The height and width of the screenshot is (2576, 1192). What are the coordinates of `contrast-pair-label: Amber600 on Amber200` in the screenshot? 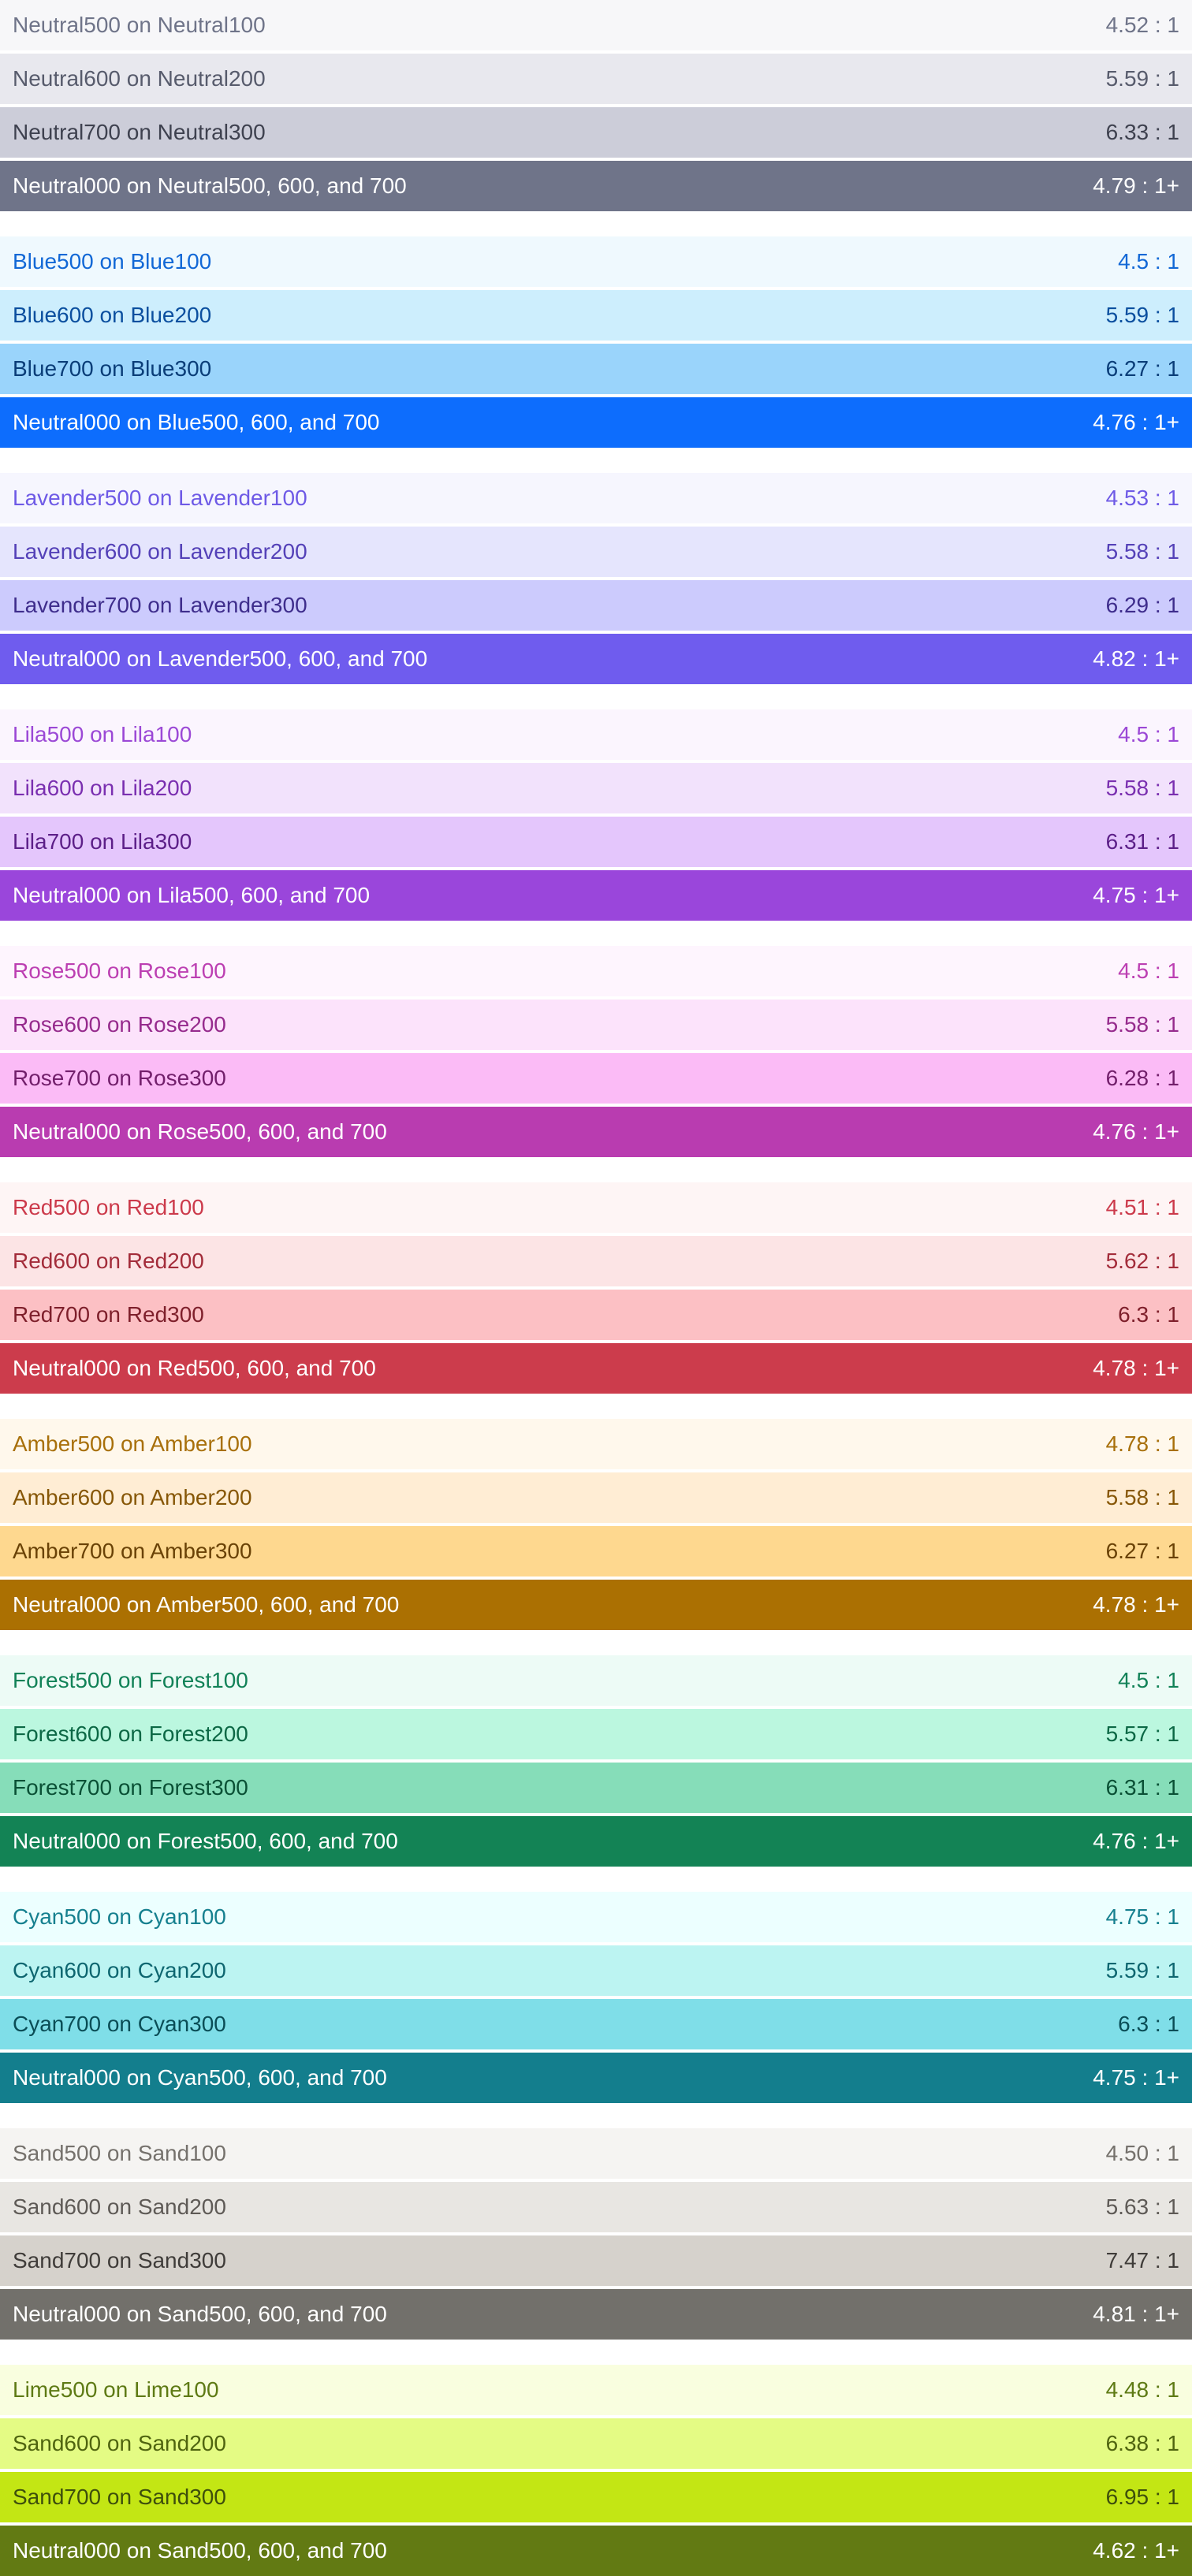 It's located at (132, 1497).